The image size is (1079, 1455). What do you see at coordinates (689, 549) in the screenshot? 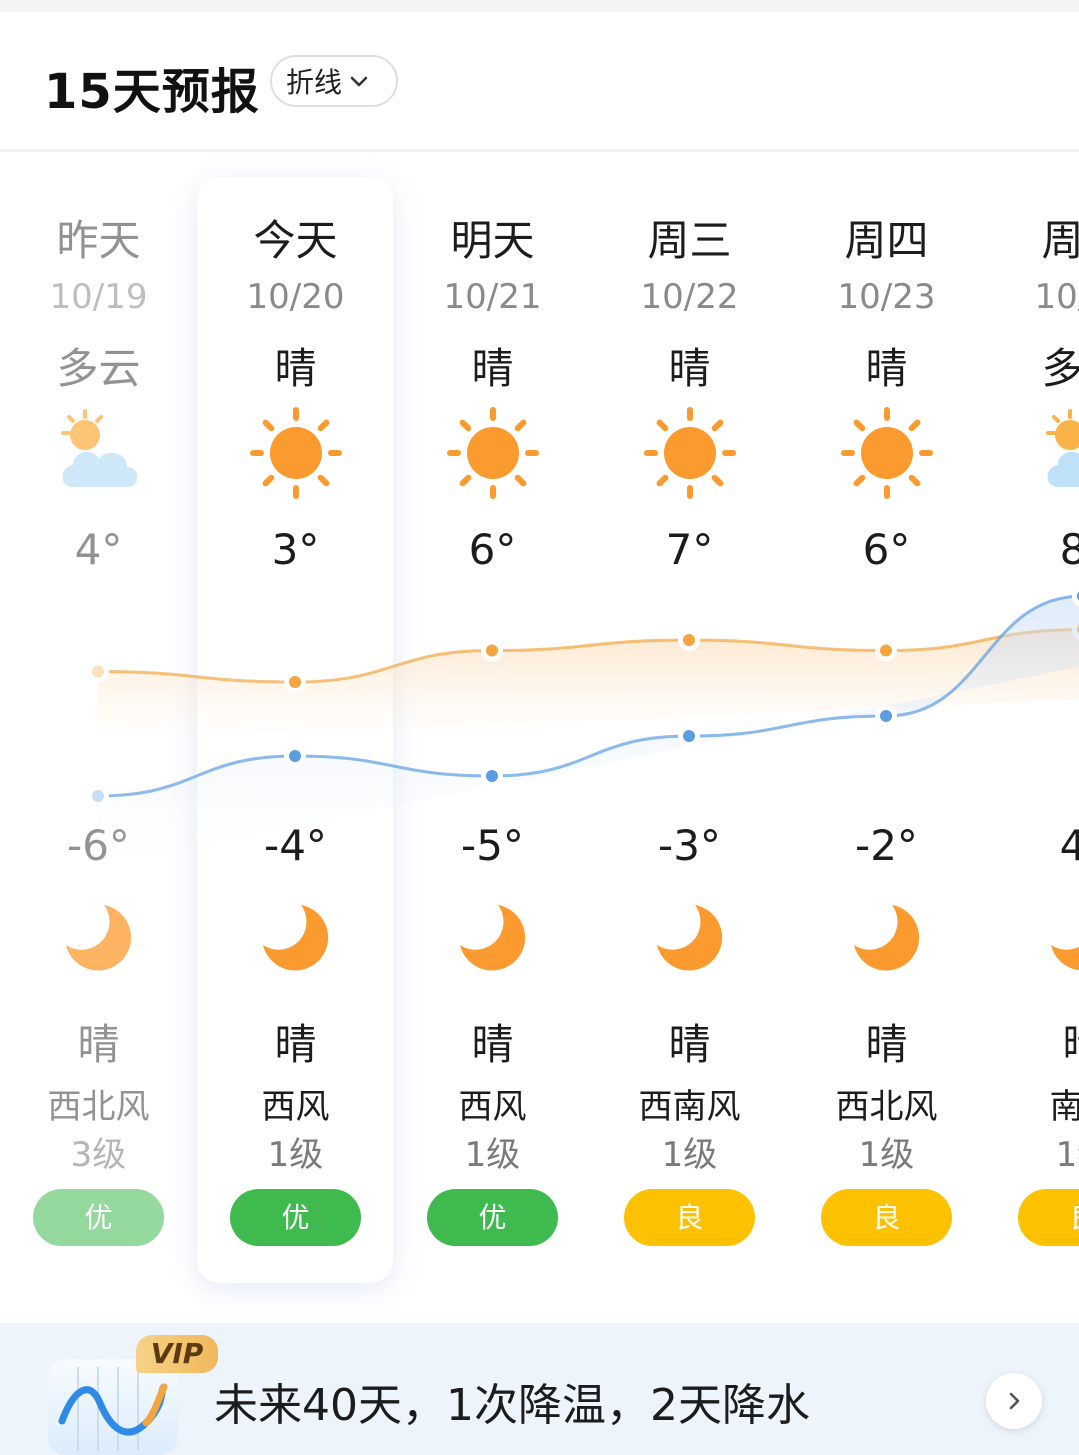
I see `high-temp: 7°` at bounding box center [689, 549].